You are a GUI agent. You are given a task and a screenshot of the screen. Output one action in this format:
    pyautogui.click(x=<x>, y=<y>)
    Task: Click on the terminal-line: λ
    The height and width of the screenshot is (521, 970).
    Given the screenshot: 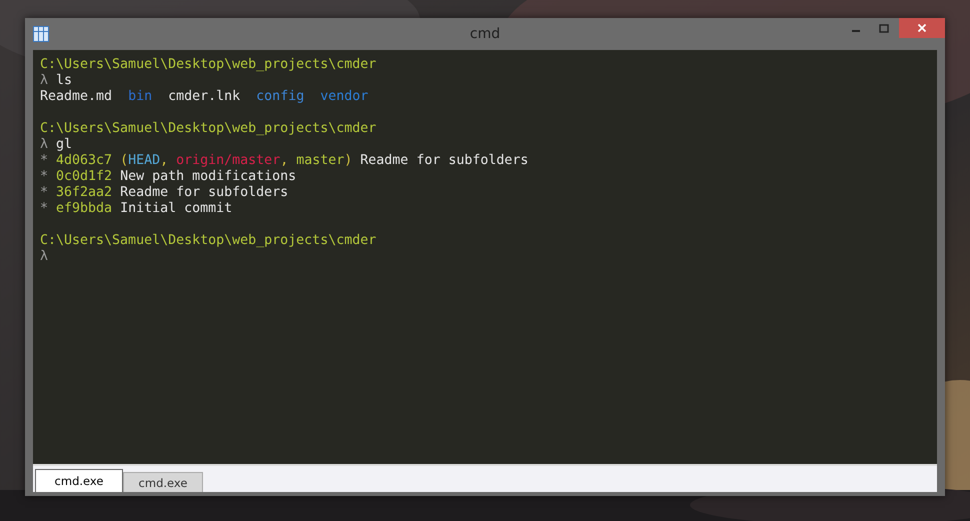 What is the action you would take?
    pyautogui.click(x=44, y=257)
    